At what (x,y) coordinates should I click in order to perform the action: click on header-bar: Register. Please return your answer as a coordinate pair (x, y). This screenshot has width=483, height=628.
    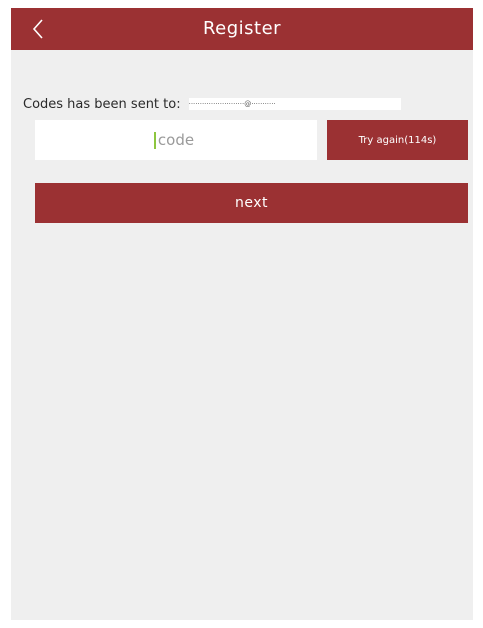
    Looking at the image, I should click on (242, 29).